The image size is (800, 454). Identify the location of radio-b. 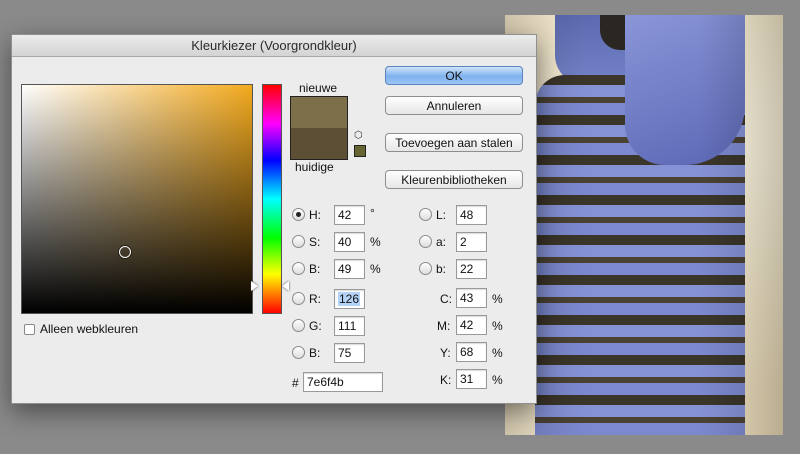
(425, 268).